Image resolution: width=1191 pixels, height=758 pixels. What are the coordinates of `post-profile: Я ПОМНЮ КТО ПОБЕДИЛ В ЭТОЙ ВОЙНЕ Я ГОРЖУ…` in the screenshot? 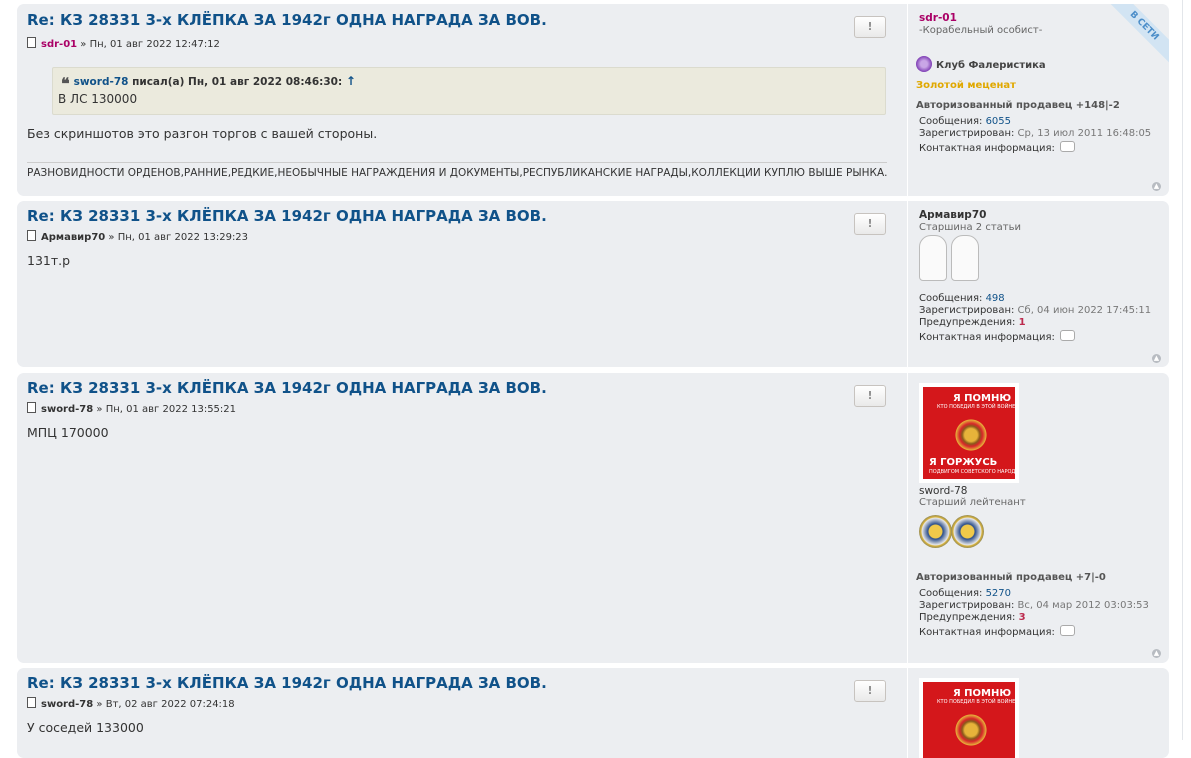 It's located at (1038, 518).